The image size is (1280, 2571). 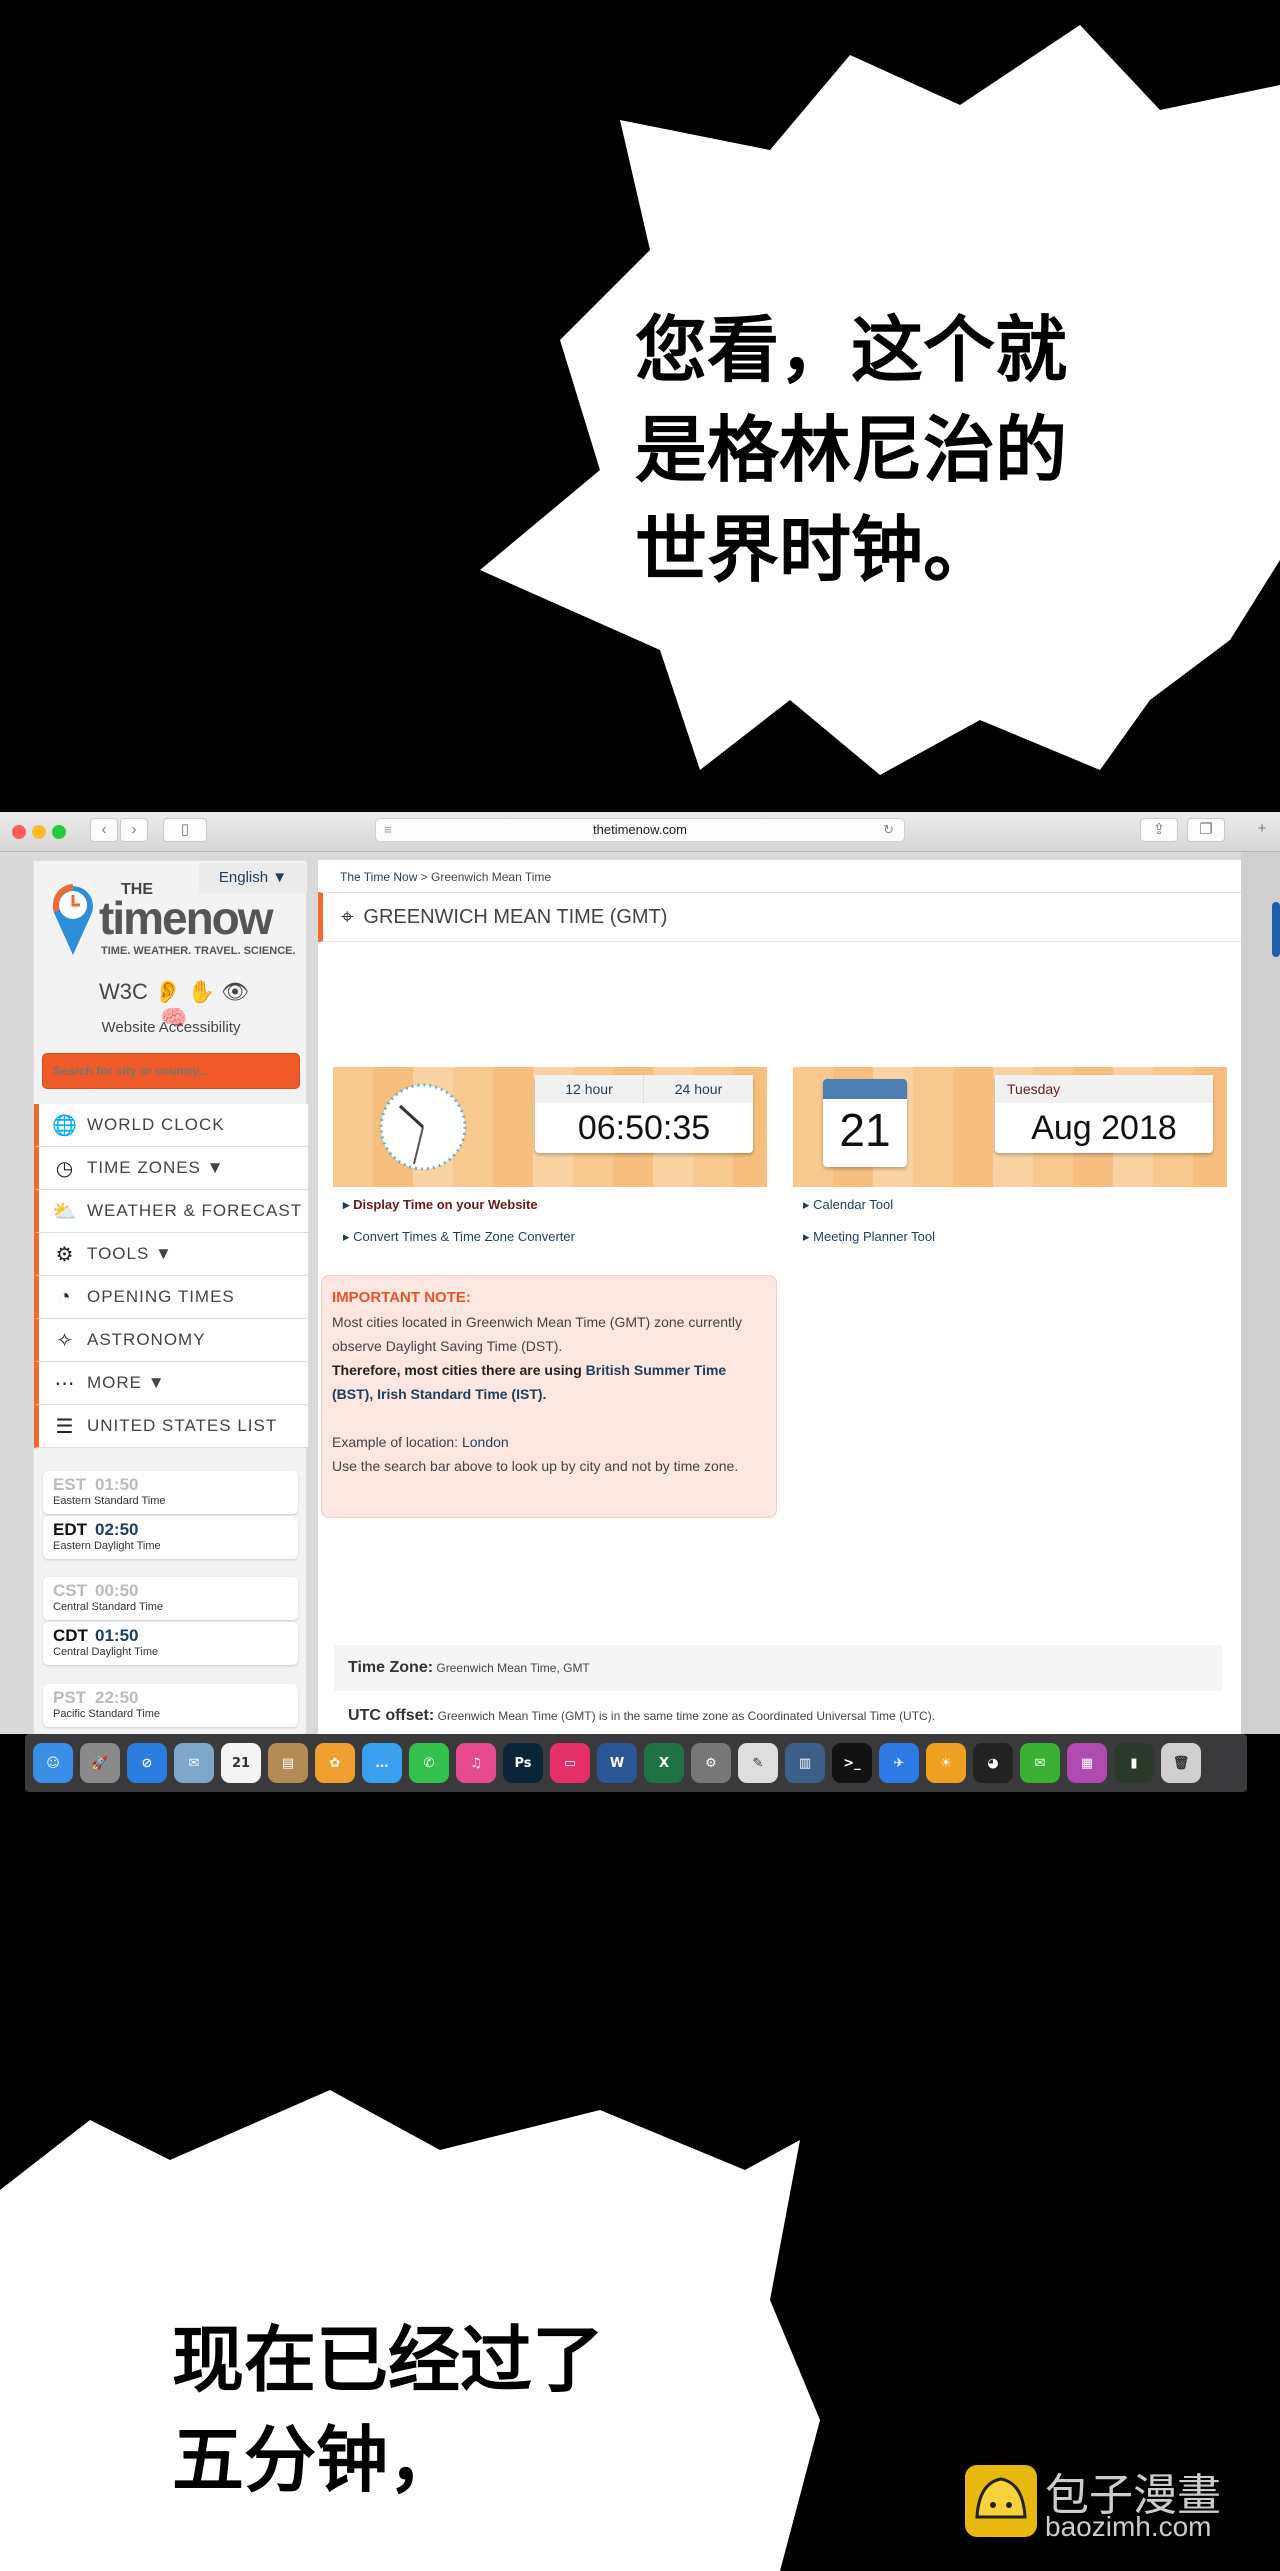 What do you see at coordinates (391, 1715) in the screenshot?
I see `utc-label: UTC offset:` at bounding box center [391, 1715].